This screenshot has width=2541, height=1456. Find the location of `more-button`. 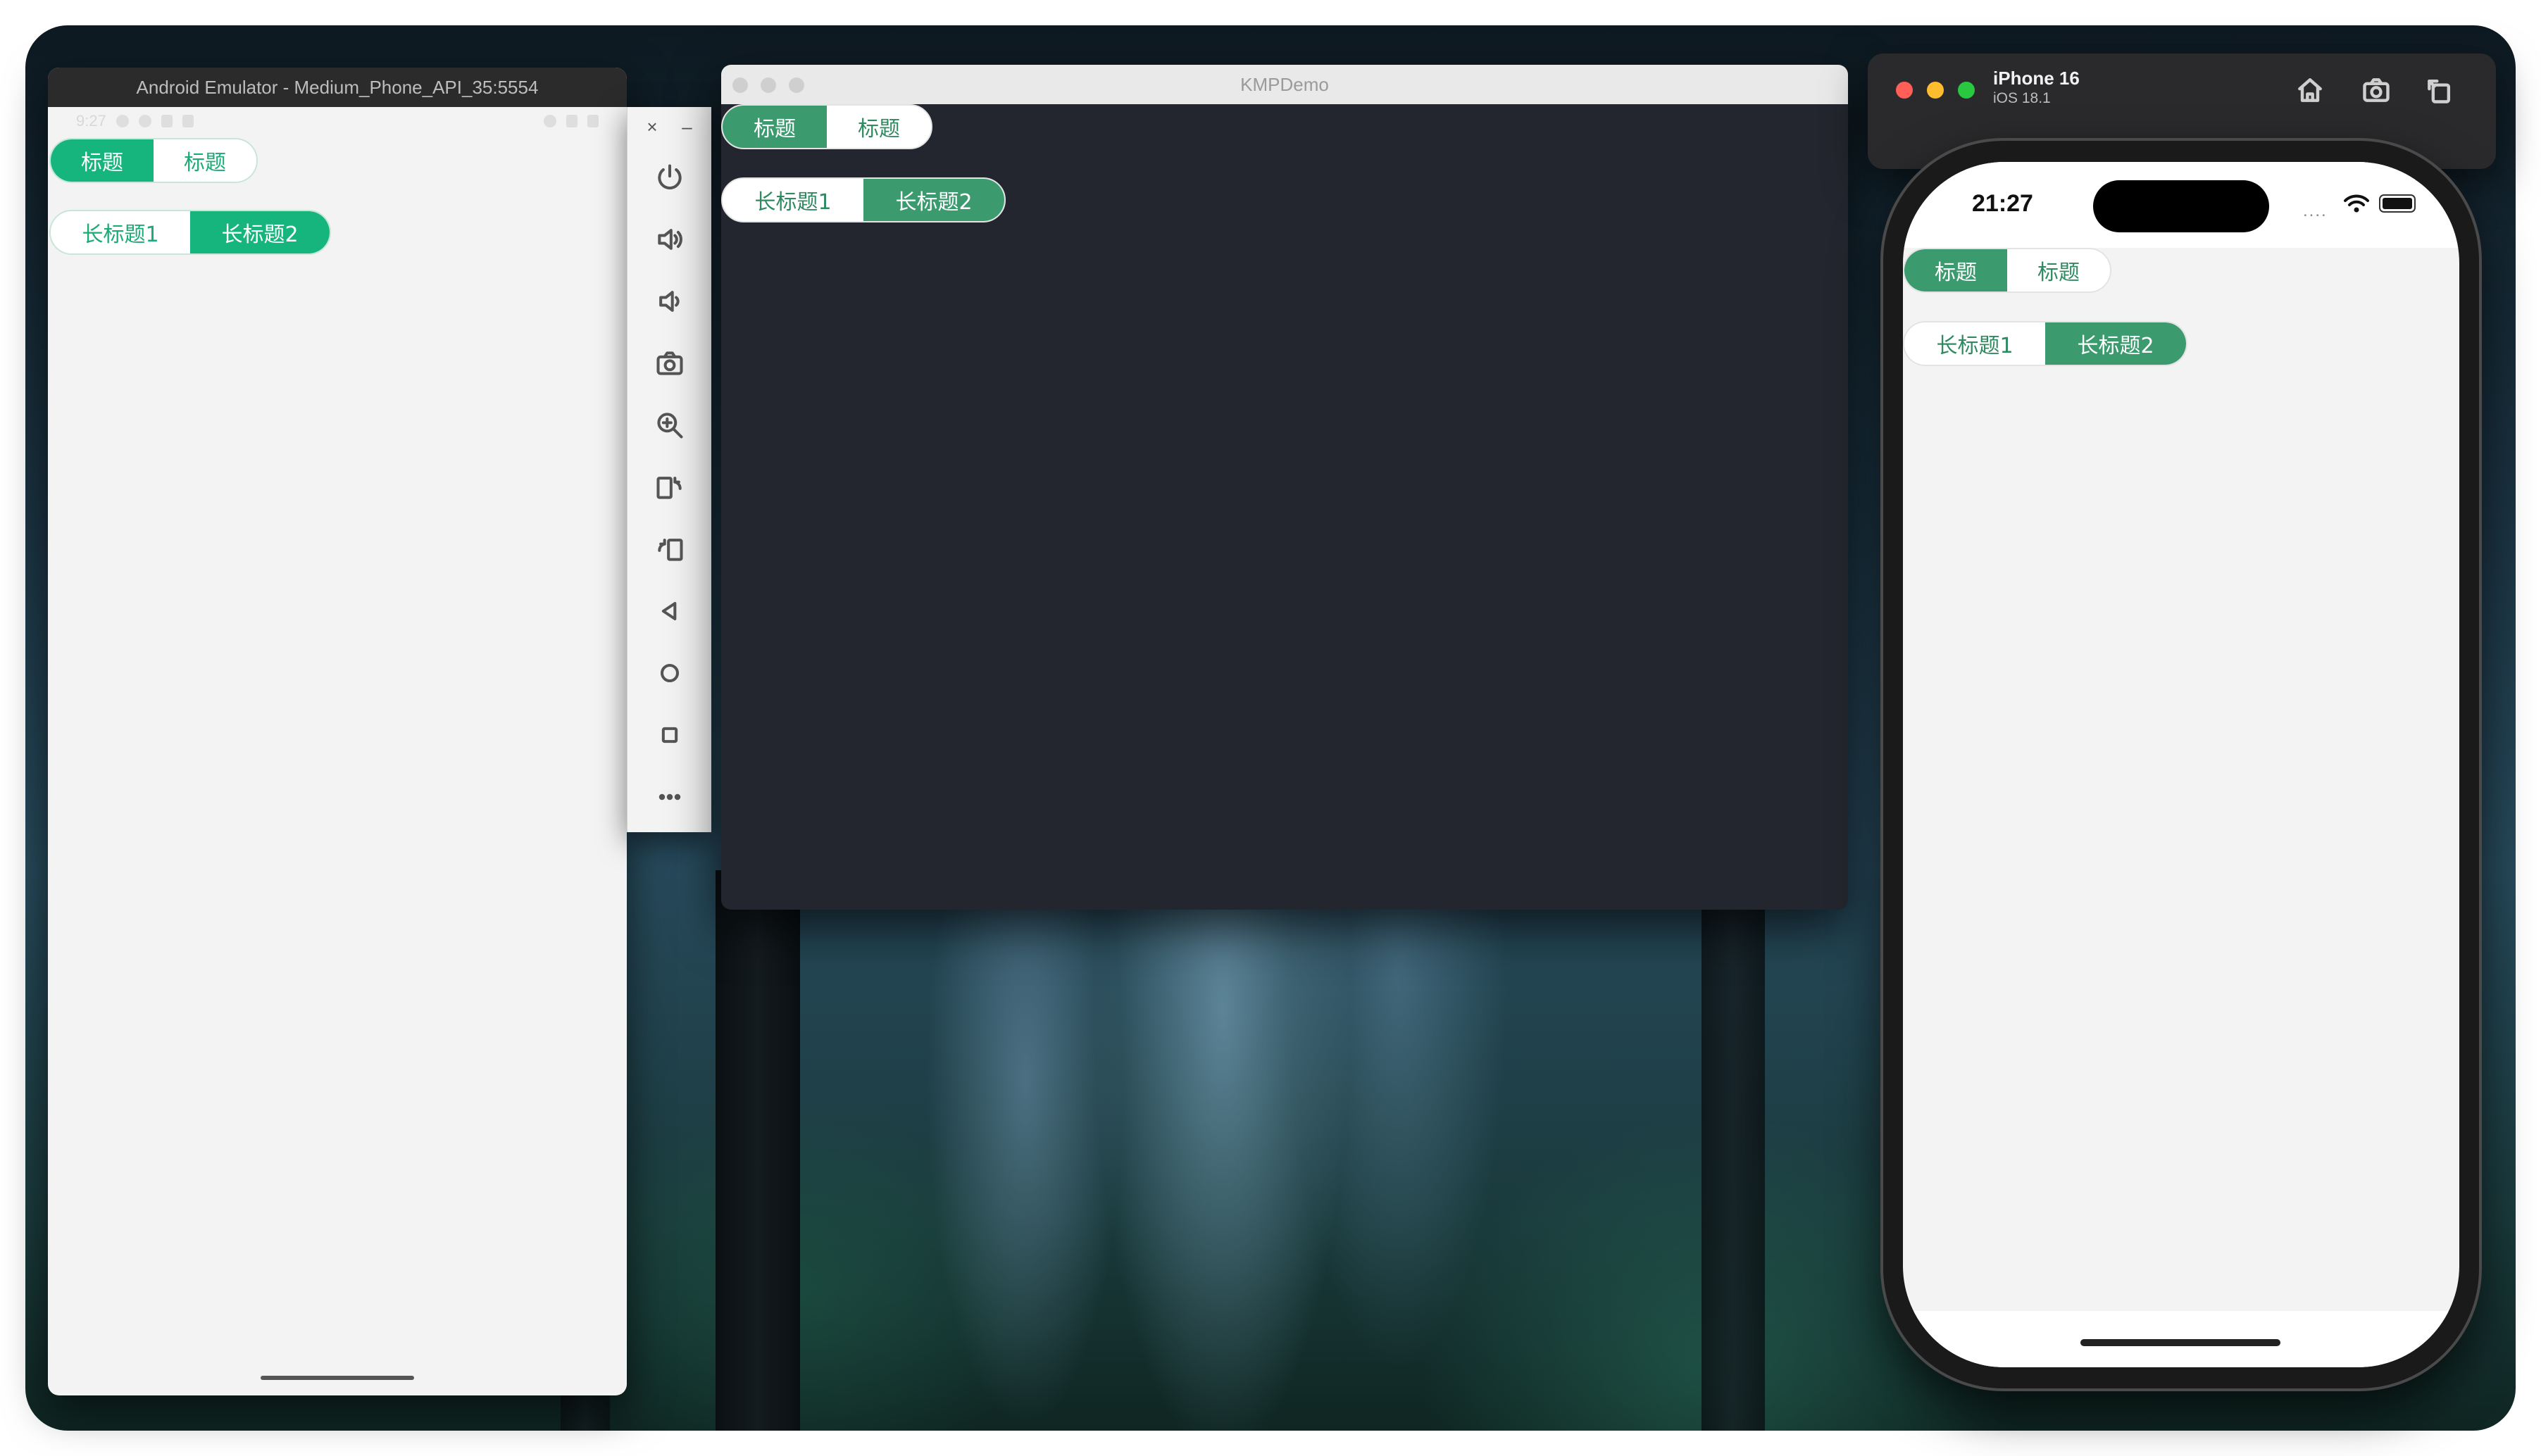

more-button is located at coordinates (669, 797).